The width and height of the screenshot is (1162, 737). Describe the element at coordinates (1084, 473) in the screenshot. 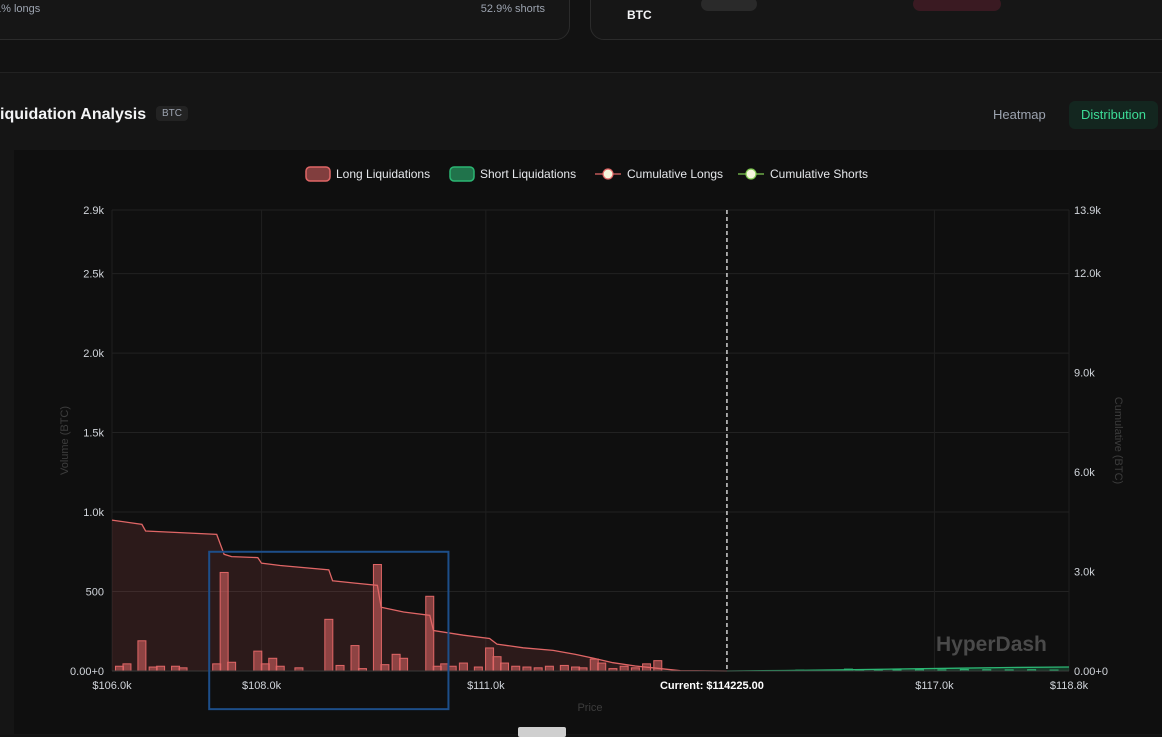

I see `y2-tick-label: 6.0k` at that location.